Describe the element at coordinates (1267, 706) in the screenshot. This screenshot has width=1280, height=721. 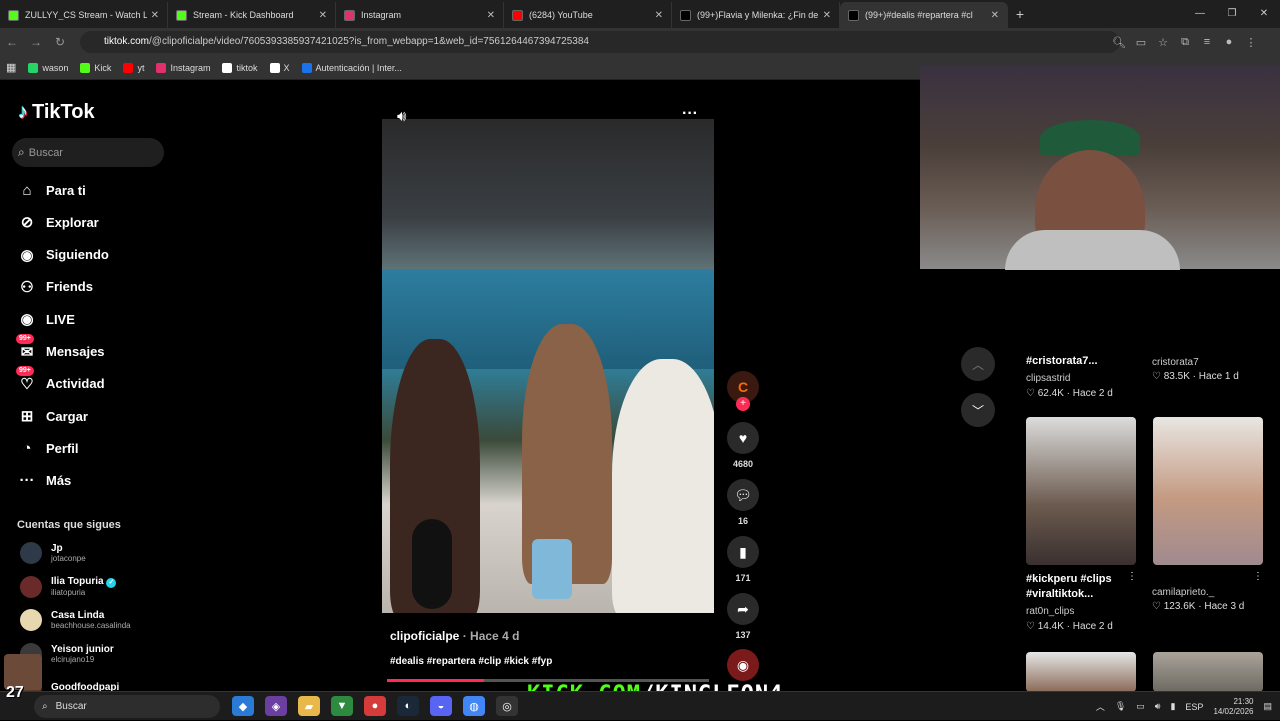
I see `notification-icon: ▤` at that location.